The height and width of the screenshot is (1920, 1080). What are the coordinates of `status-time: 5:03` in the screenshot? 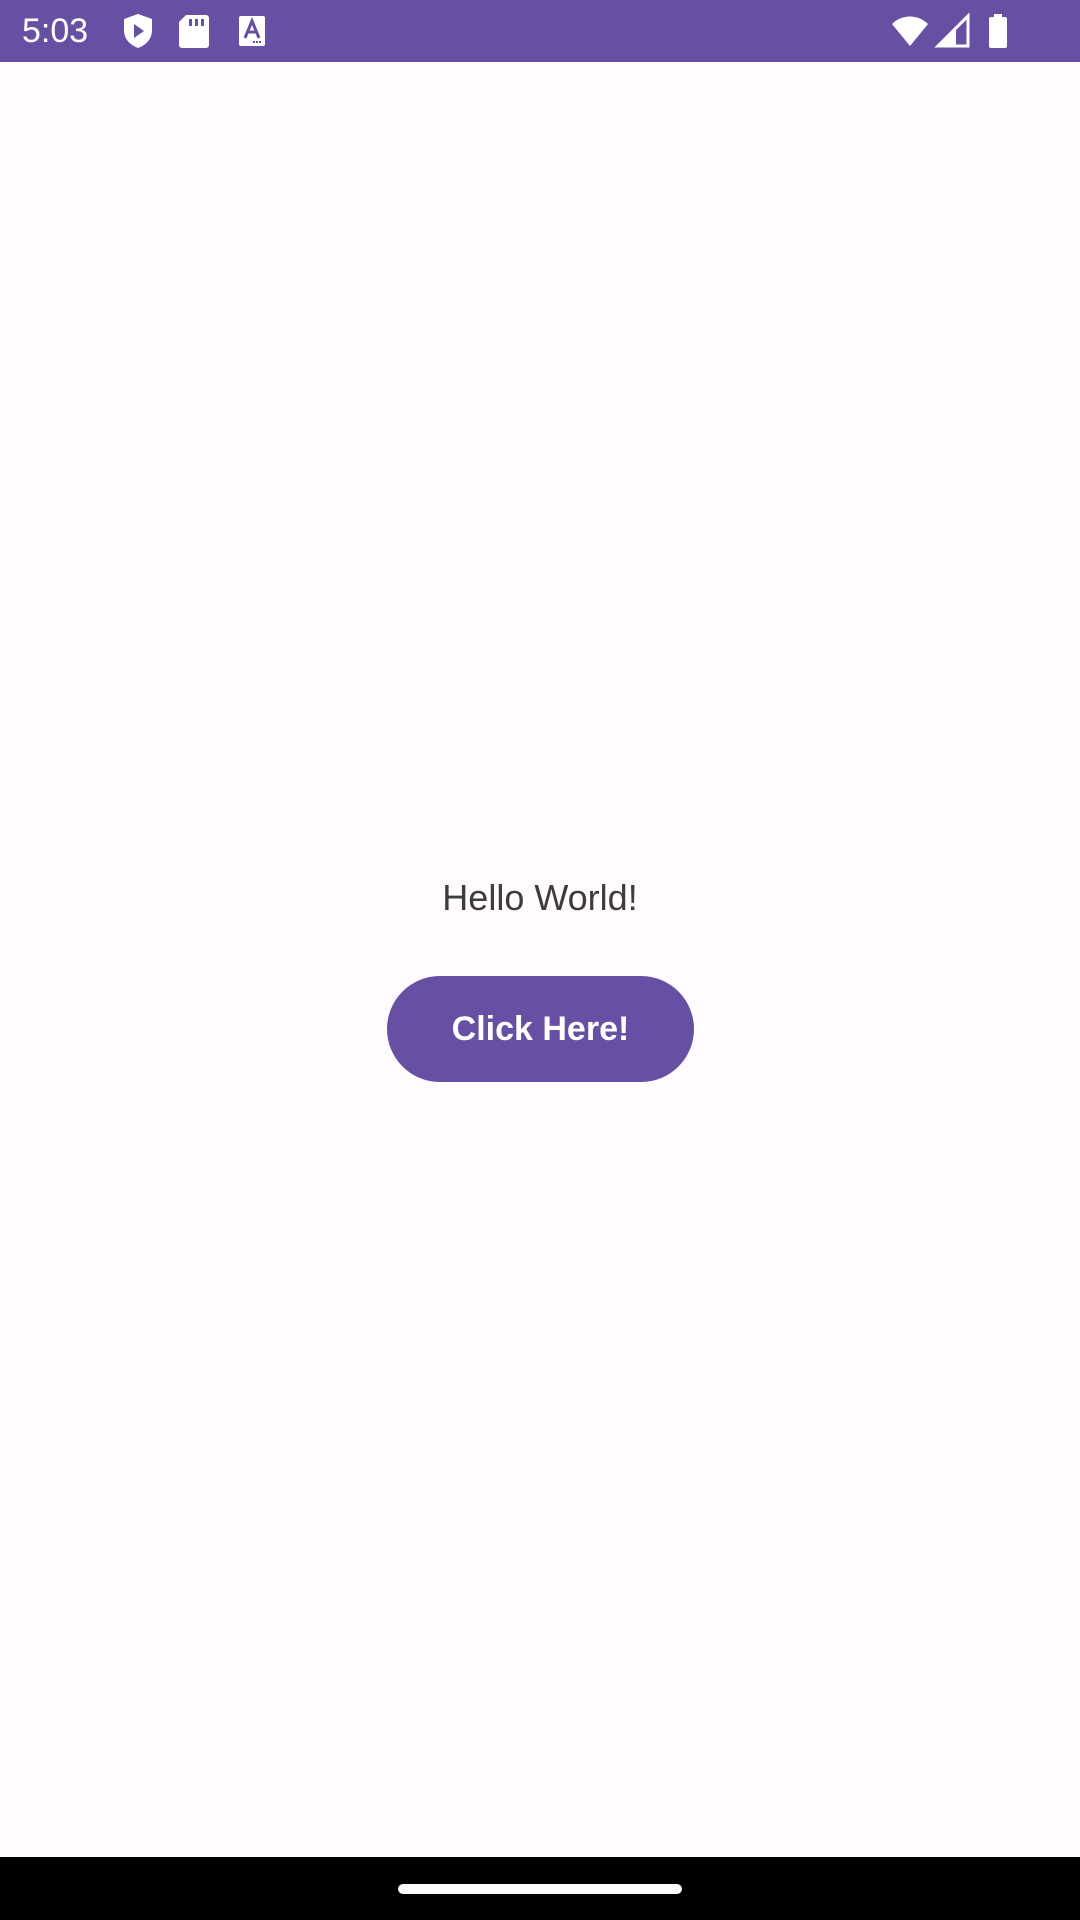 It's located at (55, 31).